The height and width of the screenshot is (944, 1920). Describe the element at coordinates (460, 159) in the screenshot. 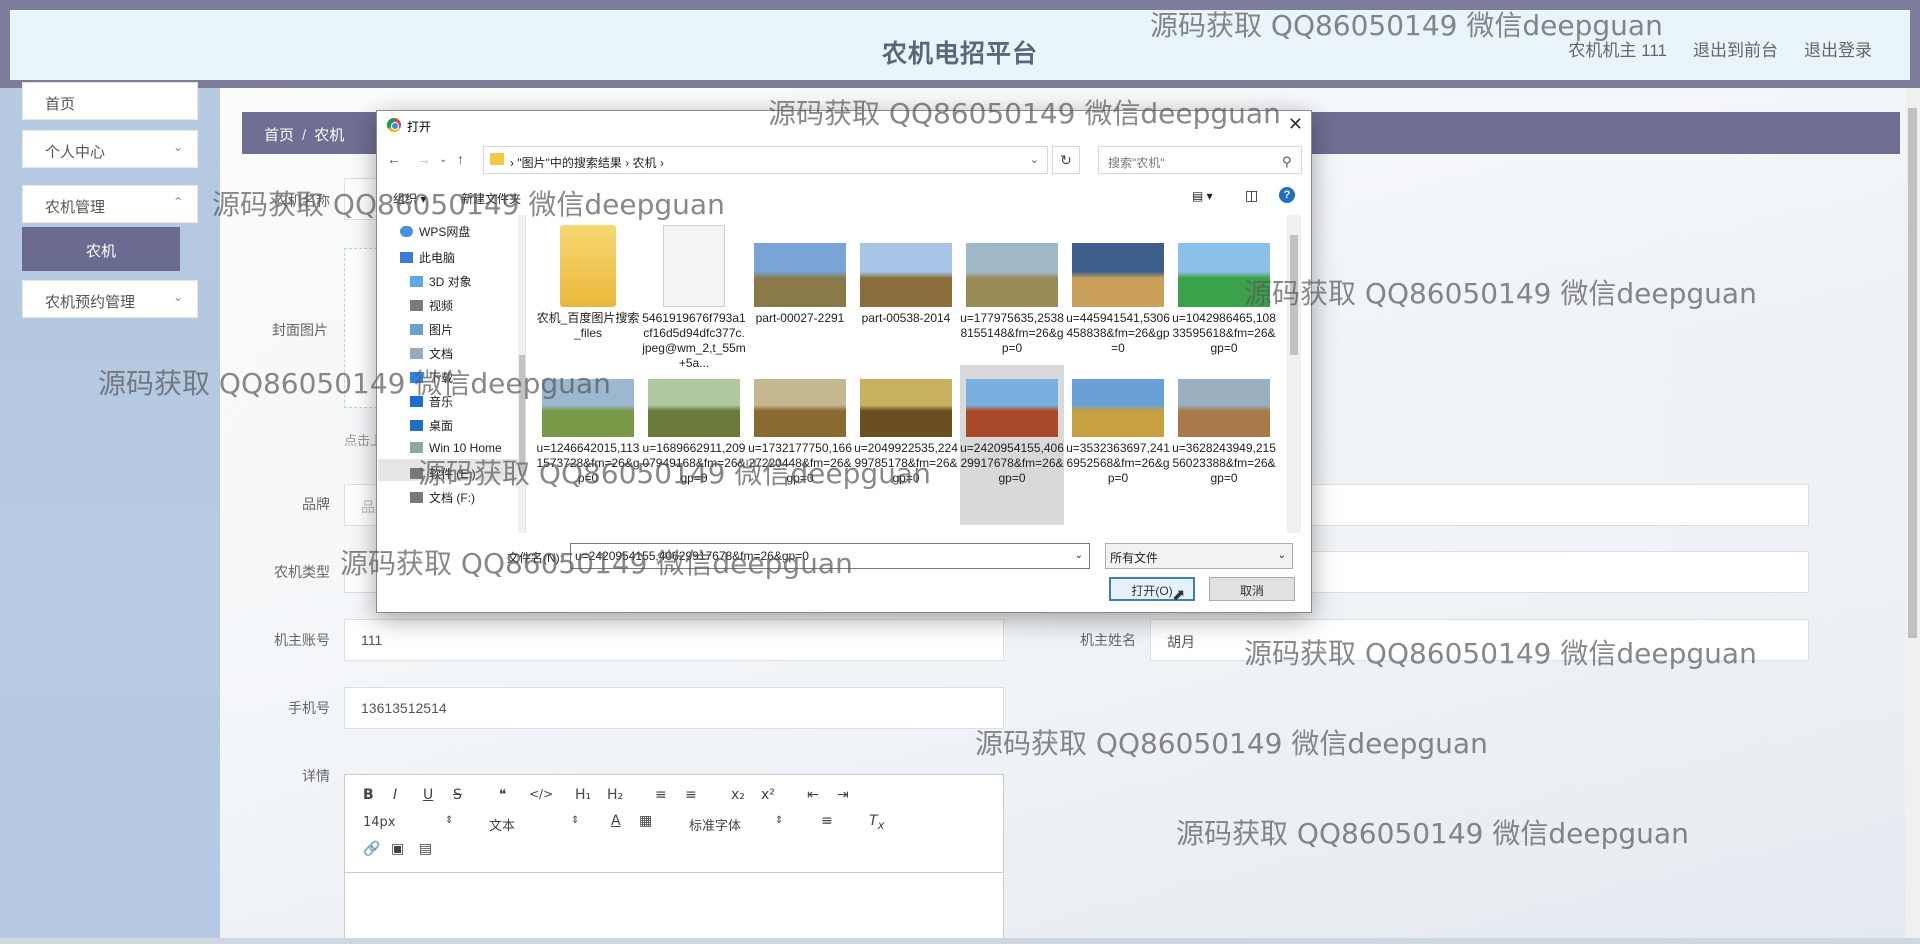

I see `up-icon: ↑` at that location.